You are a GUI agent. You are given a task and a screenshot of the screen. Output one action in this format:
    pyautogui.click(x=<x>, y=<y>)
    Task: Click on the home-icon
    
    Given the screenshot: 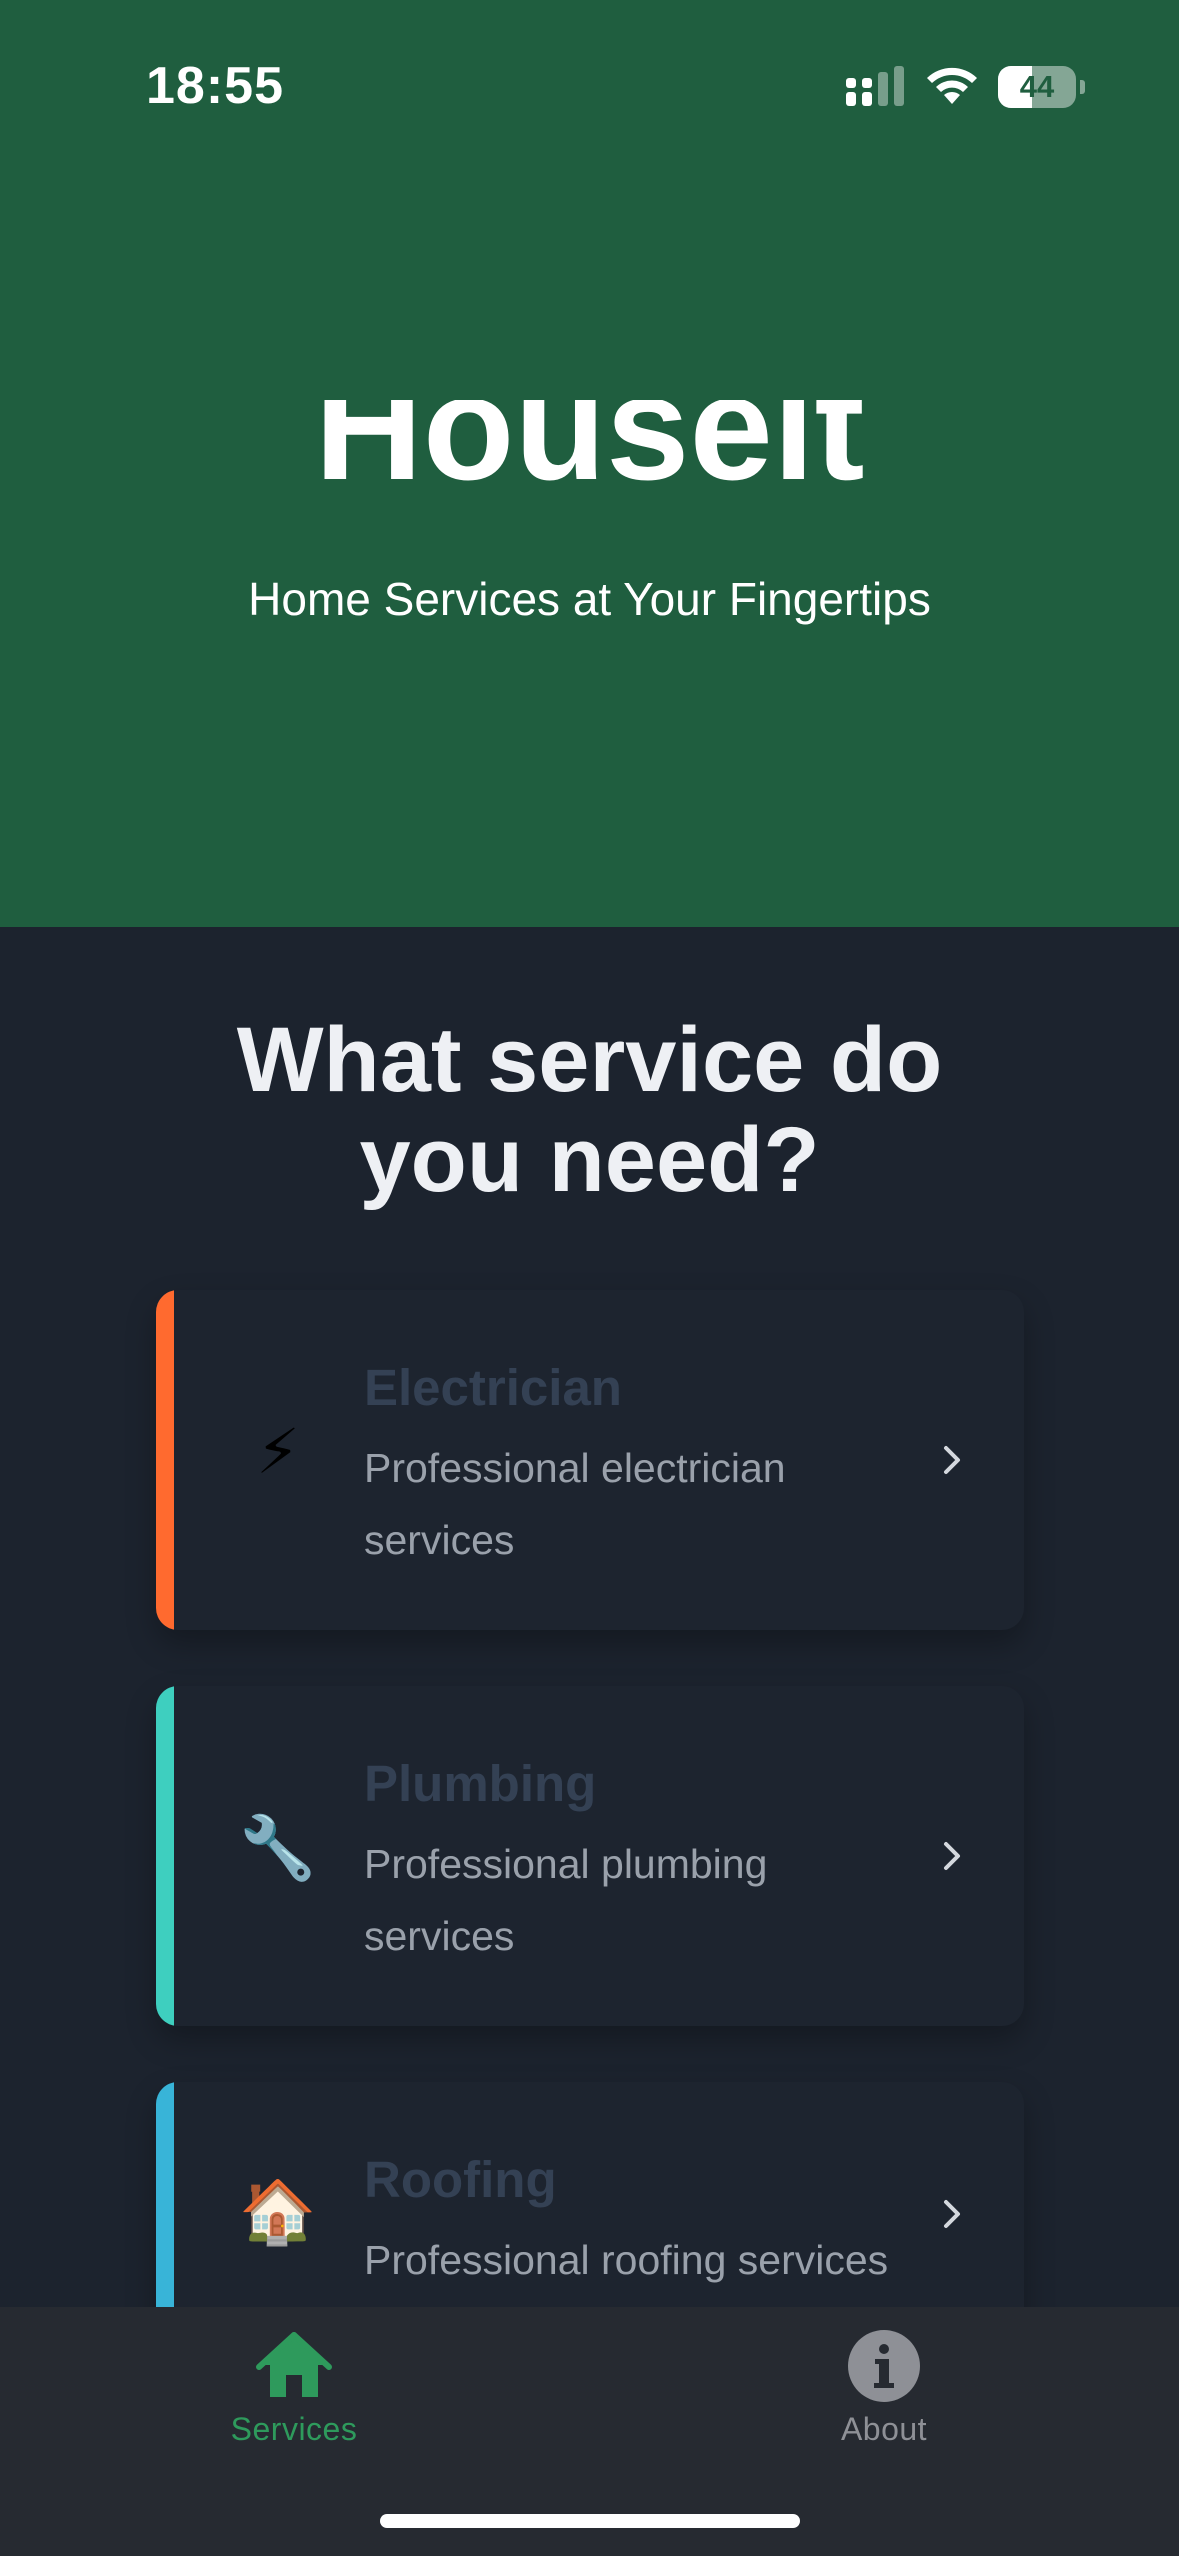 What is the action you would take?
    pyautogui.click(x=294, y=2364)
    